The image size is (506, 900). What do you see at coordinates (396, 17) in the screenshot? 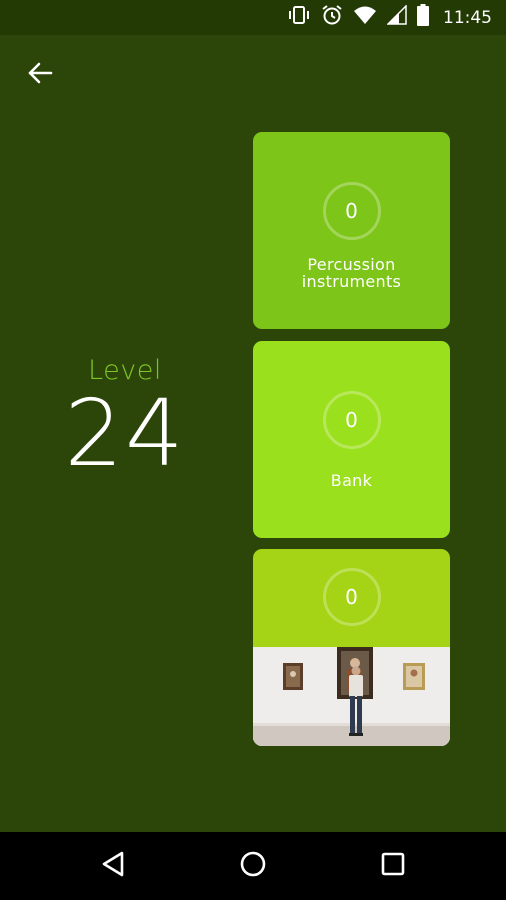
I see `signal-icon` at bounding box center [396, 17].